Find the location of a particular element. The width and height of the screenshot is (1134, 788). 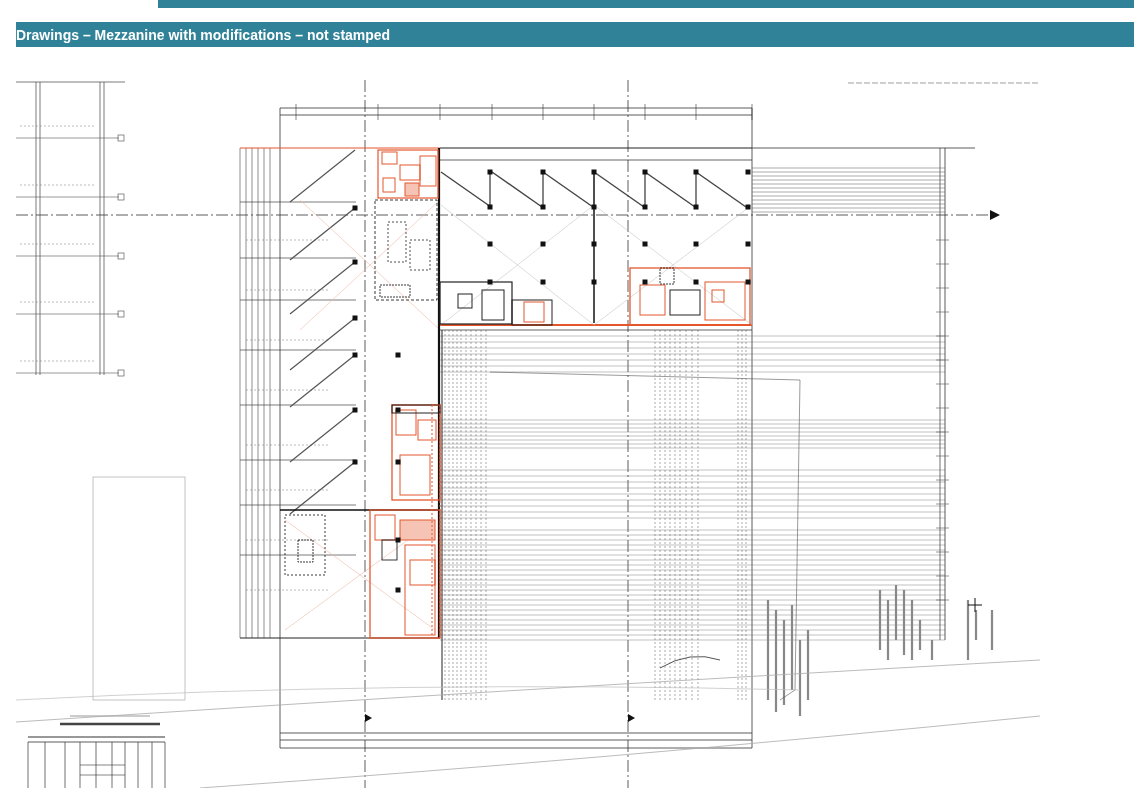

section-header: Drawings – Mezzanine with modifications – not stamped is located at coordinates (575, 34).